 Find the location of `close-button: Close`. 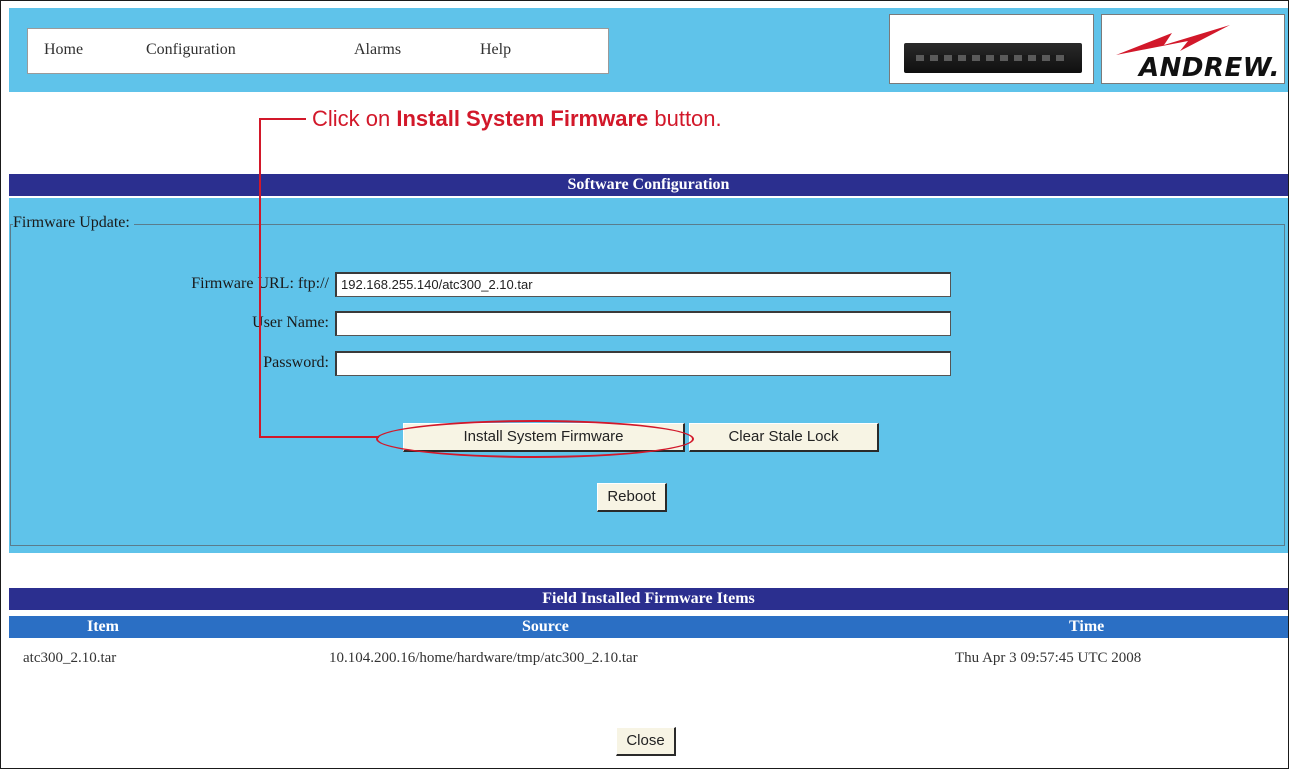

close-button: Close is located at coordinates (646, 741).